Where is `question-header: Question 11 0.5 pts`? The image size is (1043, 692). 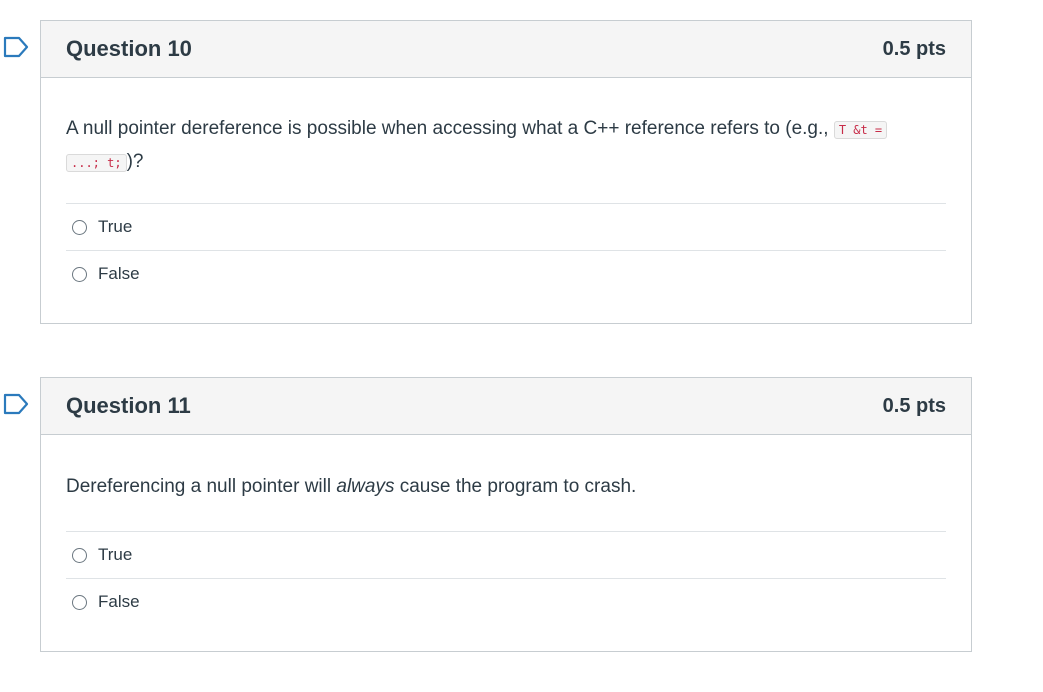 question-header: Question 11 0.5 pts is located at coordinates (506, 406).